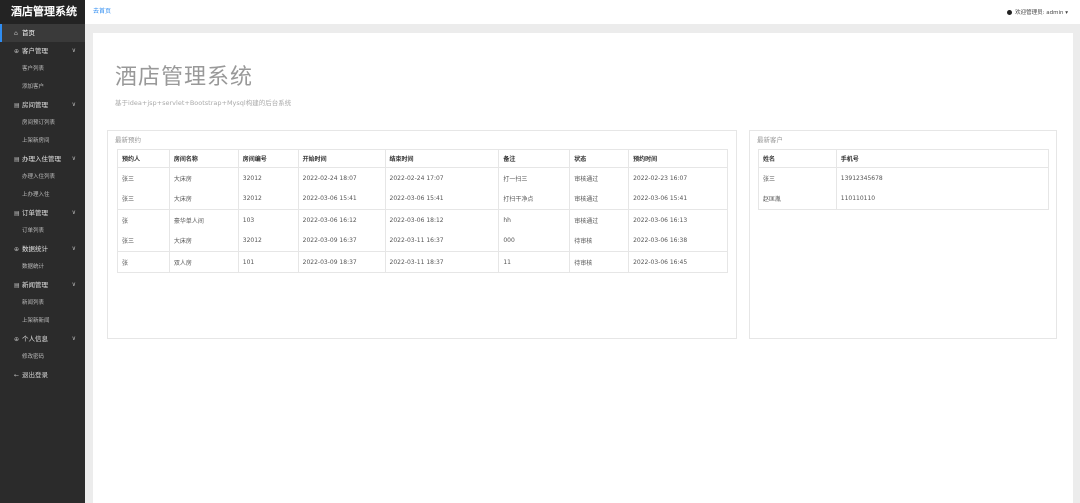 This screenshot has width=1080, height=503. Describe the element at coordinates (678, 178) in the screenshot. I see `table-cell: 2022-02-23 16:07` at that location.